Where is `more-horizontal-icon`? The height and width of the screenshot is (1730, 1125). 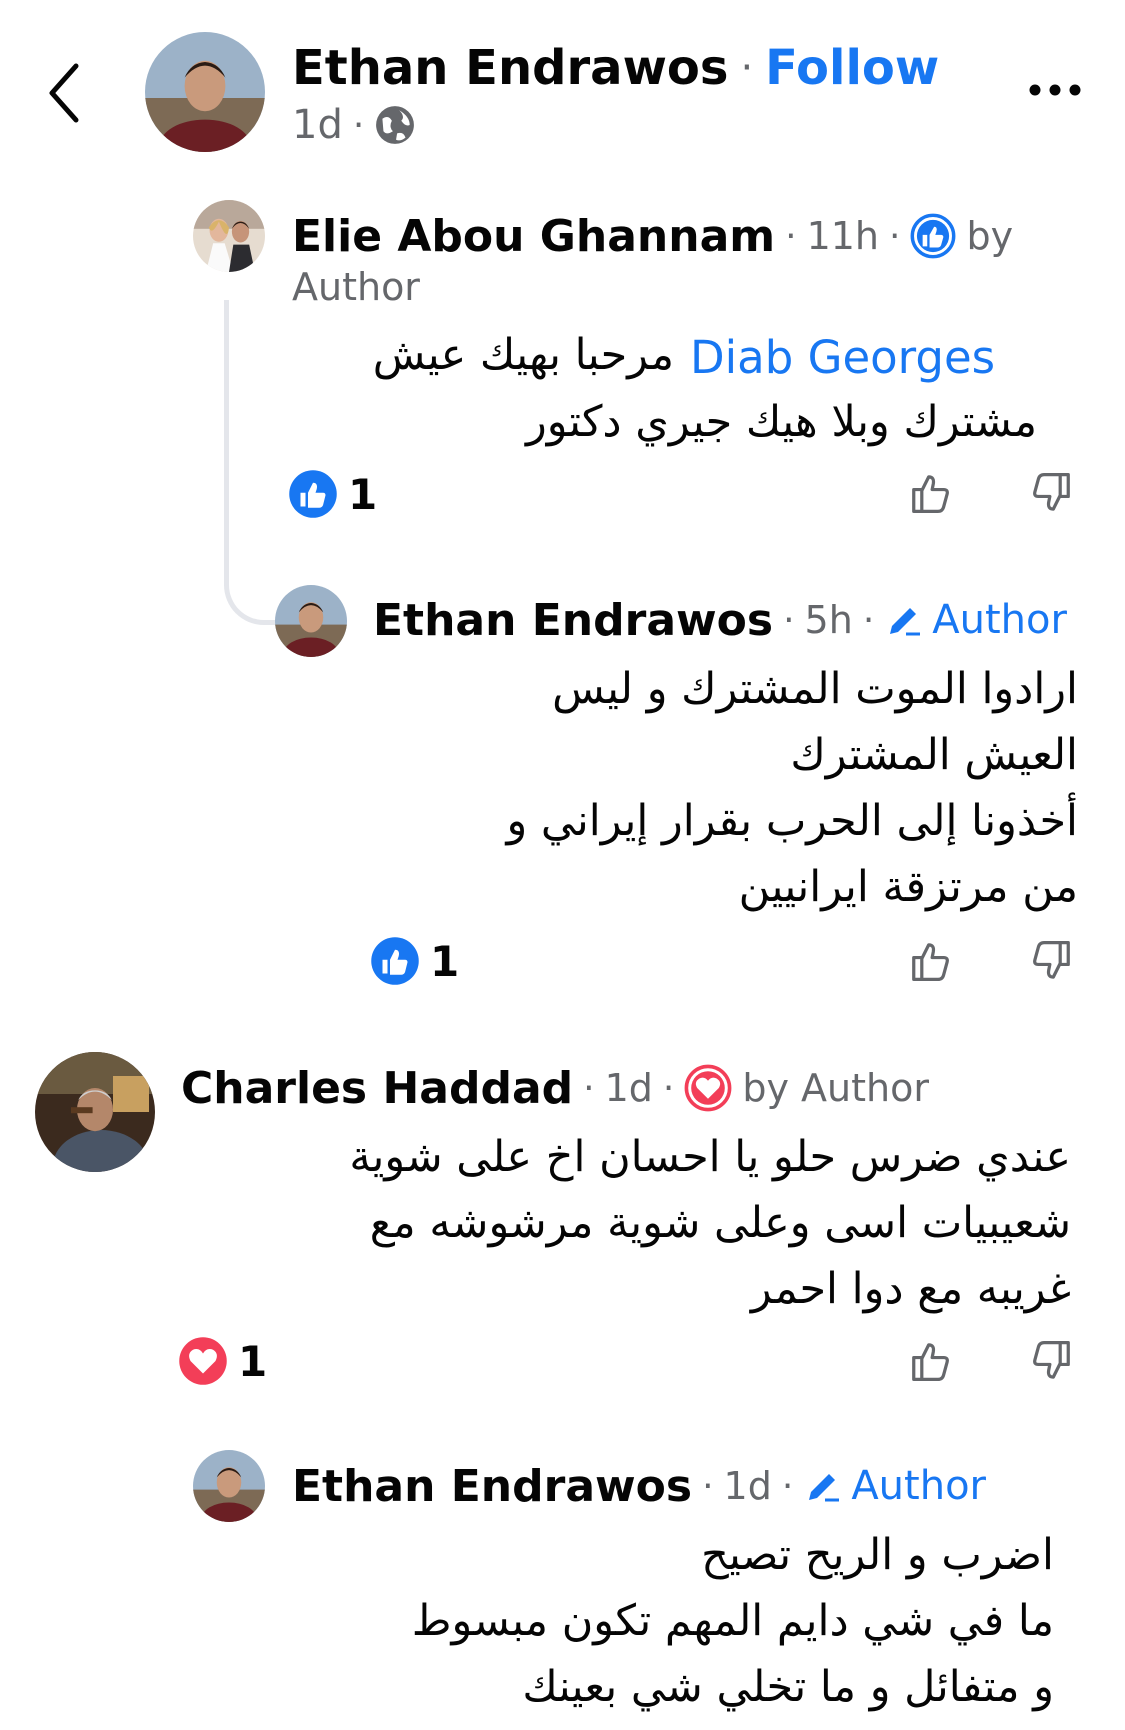 more-horizontal-icon is located at coordinates (1055, 90).